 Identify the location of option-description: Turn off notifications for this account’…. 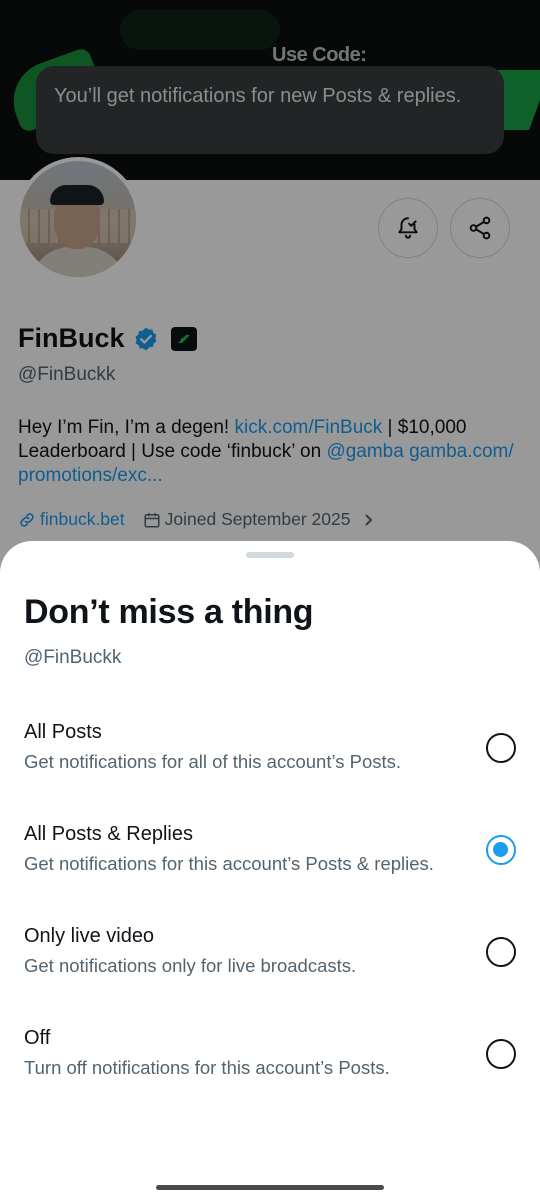
(207, 1067).